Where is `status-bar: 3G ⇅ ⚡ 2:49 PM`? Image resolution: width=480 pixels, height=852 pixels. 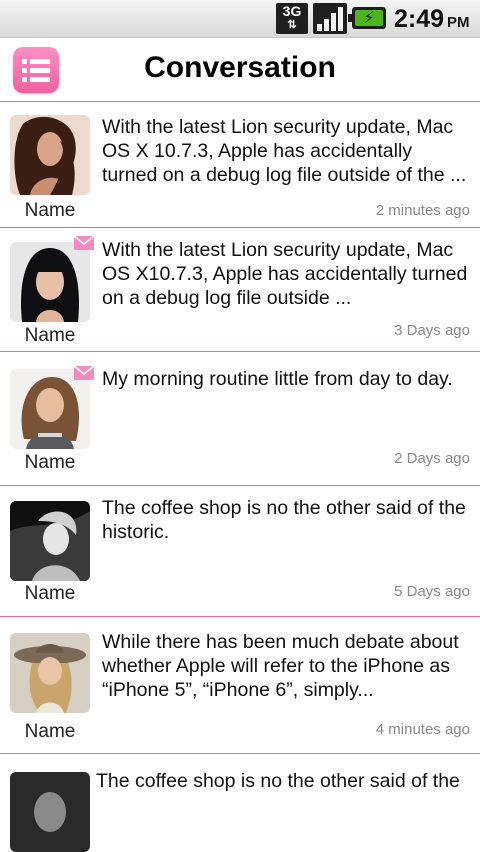
status-bar: 3G ⇅ ⚡ 2:49 PM is located at coordinates (240, 19).